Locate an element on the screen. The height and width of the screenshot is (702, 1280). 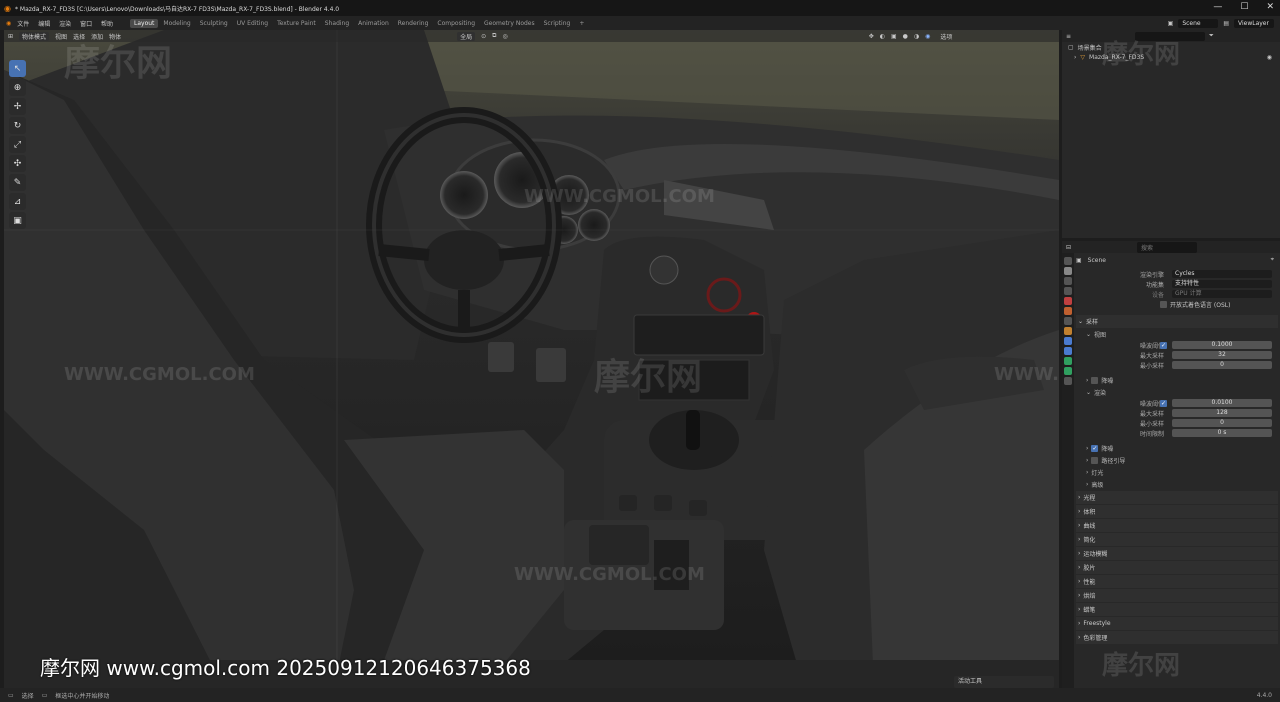
tool-tab-icon is located at coordinates (1068, 261).